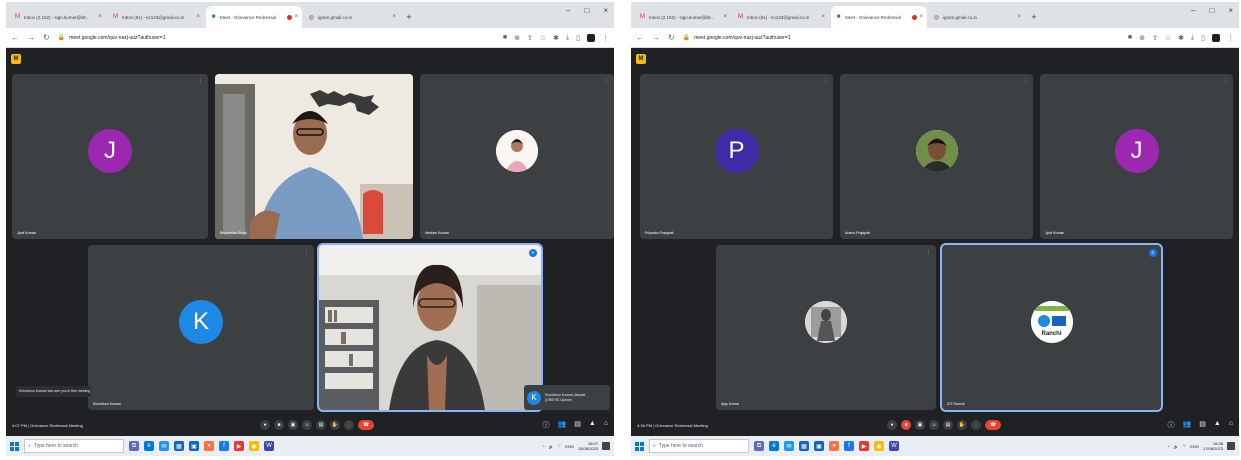  Describe the element at coordinates (736, 156) in the screenshot. I see `participant-tile: P ⋮ Priyanka Prajapati` at that location.